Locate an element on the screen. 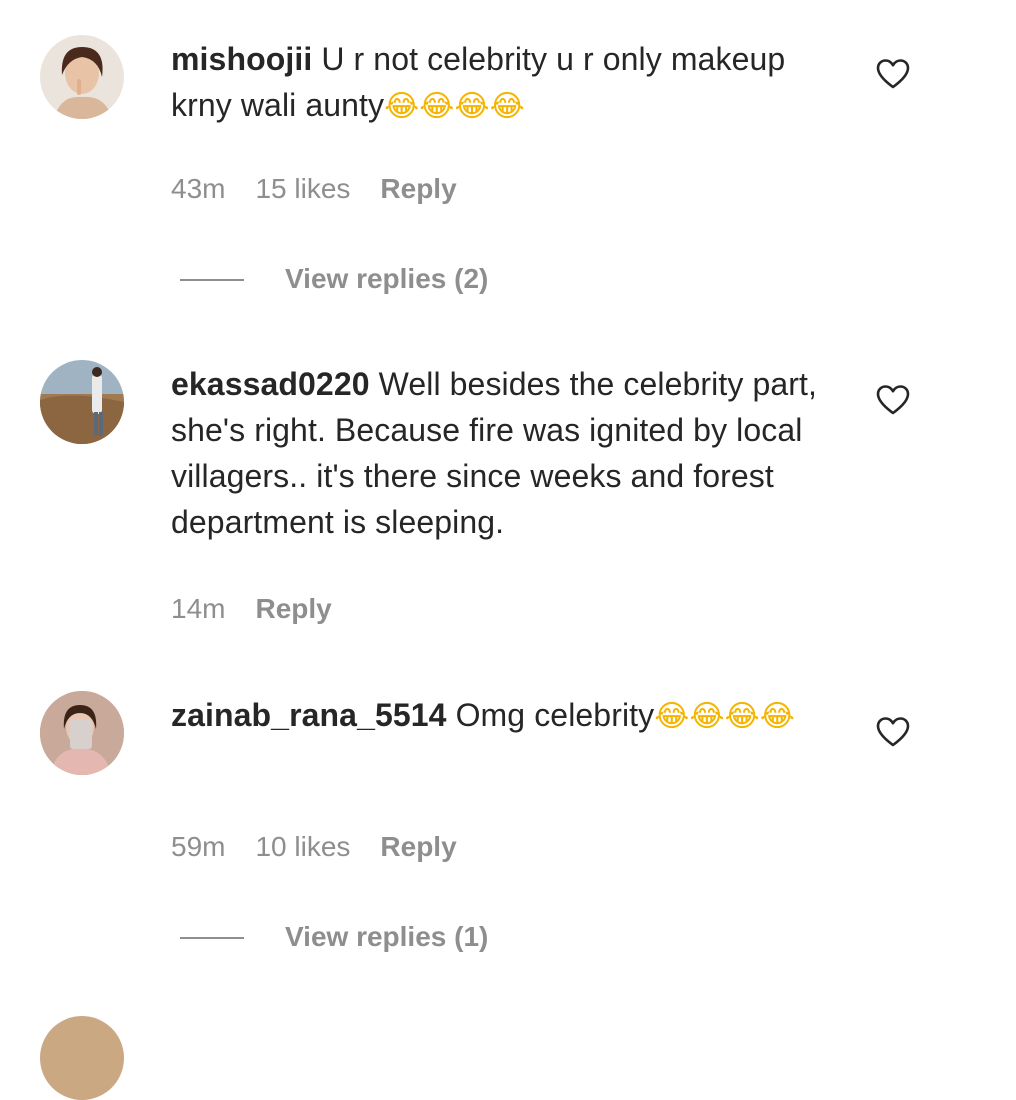 This screenshot has width=1016, height=1100. comment-meta: 43m 15 likes Reply is located at coordinates (329, 189).